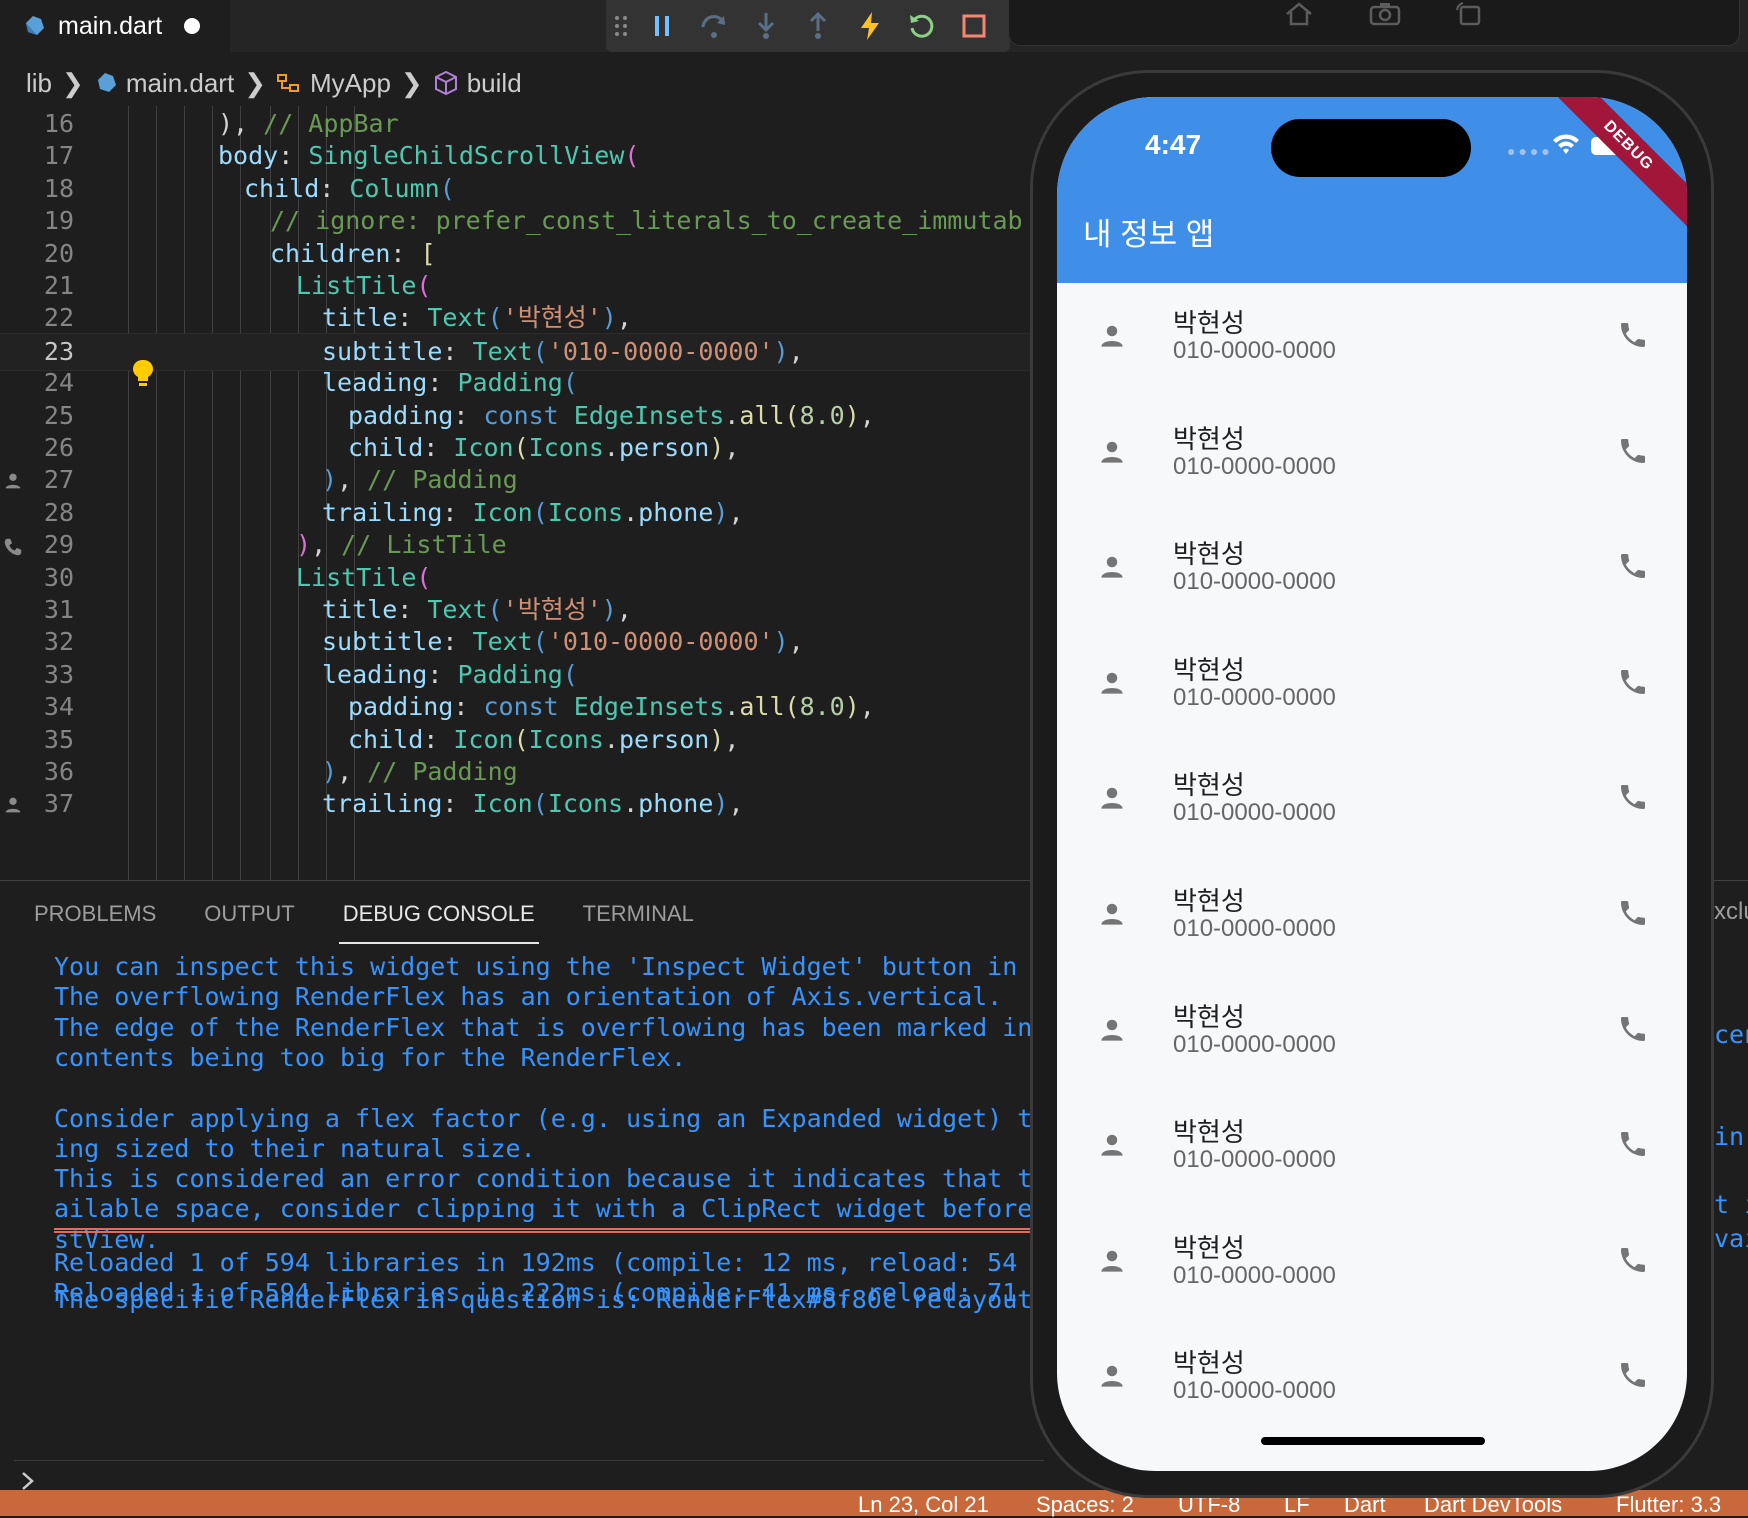 The width and height of the screenshot is (1748, 1518). I want to click on code-text: trailing: Icon(Icons.phone),, so click(533, 513).